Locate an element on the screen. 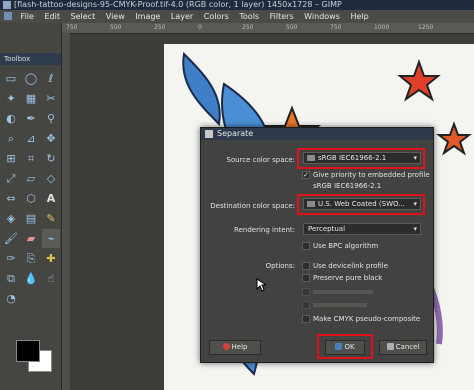 The image size is (474, 390). fuzzy-select-icon: ✦ is located at coordinates (11, 98).